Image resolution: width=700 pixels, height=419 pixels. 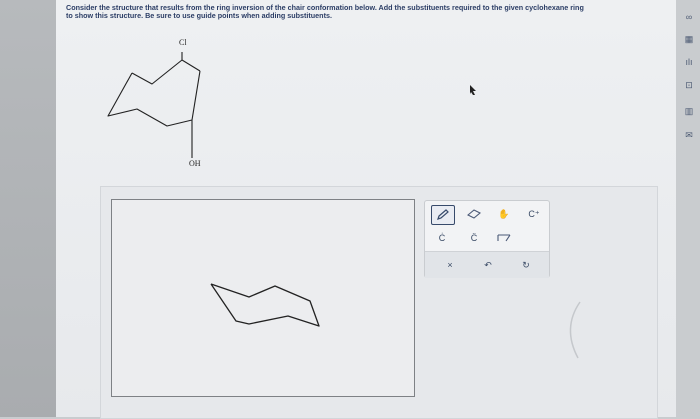 What do you see at coordinates (689, 39) in the screenshot?
I see `calculator-icon: ▦` at bounding box center [689, 39].